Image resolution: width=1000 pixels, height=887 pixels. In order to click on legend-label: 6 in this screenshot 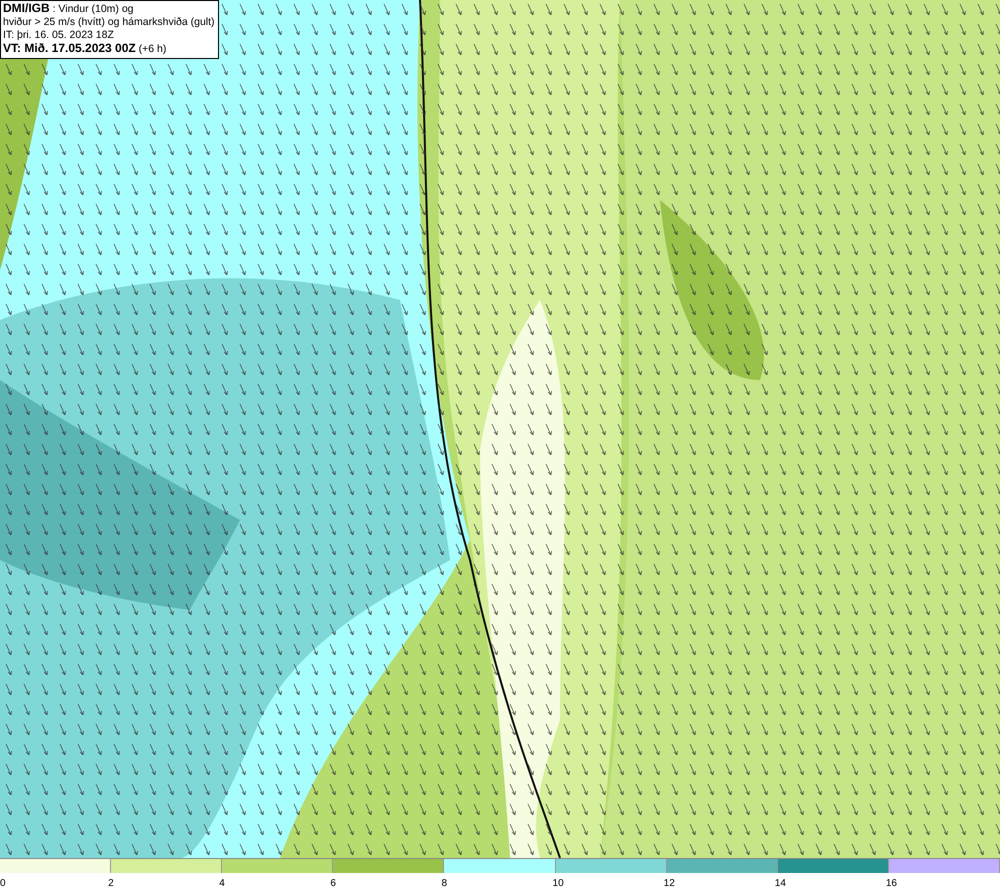, I will do `click(333, 882)`.